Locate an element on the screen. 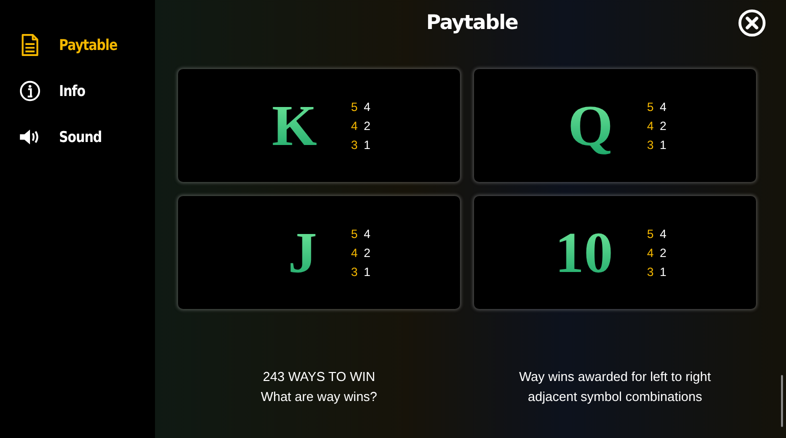 The height and width of the screenshot is (438, 786). close-button is located at coordinates (752, 23).